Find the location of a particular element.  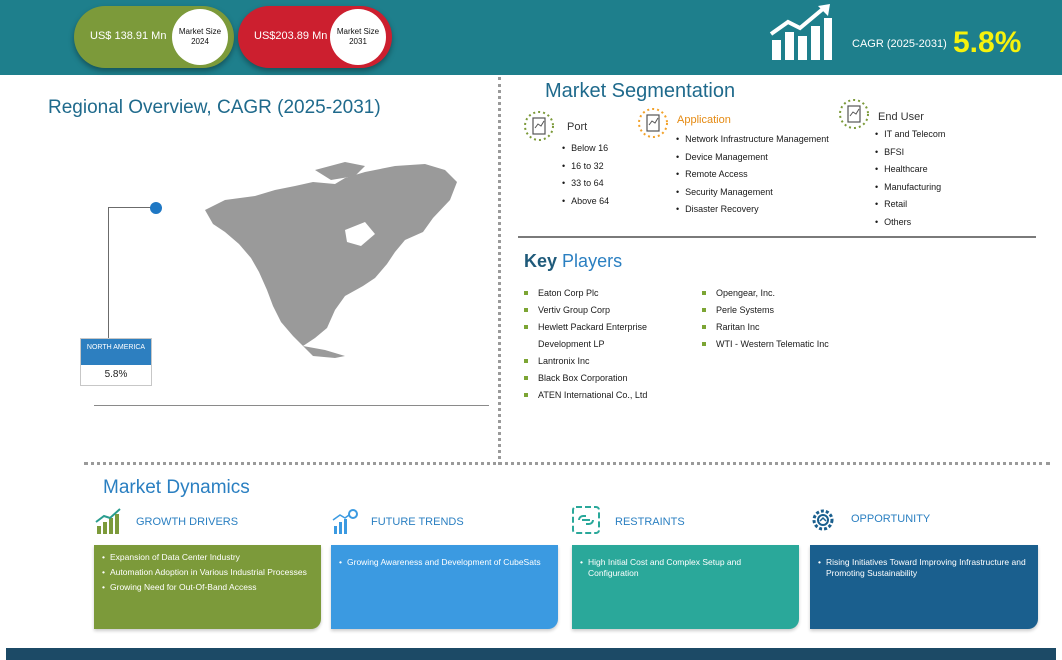

region-callout: NORTH AMERICA 5.8% is located at coordinates (116, 362).